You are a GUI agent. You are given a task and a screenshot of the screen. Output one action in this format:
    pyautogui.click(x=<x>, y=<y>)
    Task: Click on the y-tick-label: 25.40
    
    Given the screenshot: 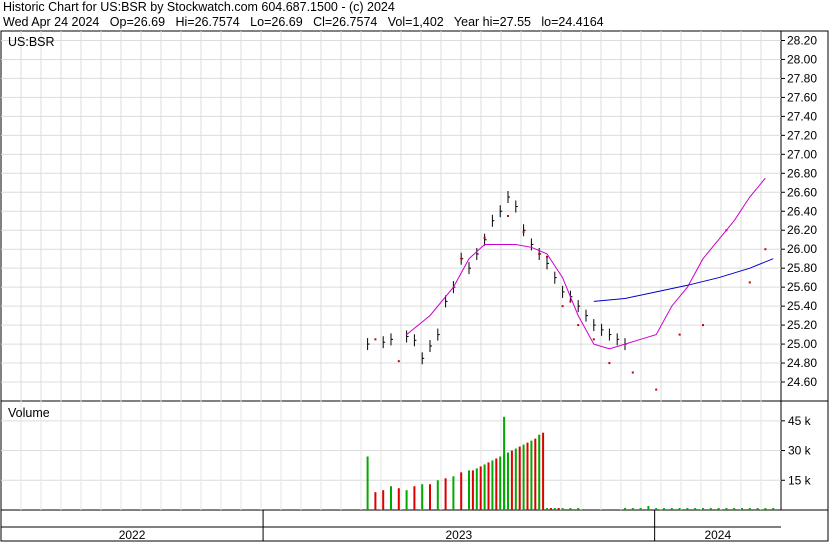 What is the action you would take?
    pyautogui.click(x=802, y=306)
    